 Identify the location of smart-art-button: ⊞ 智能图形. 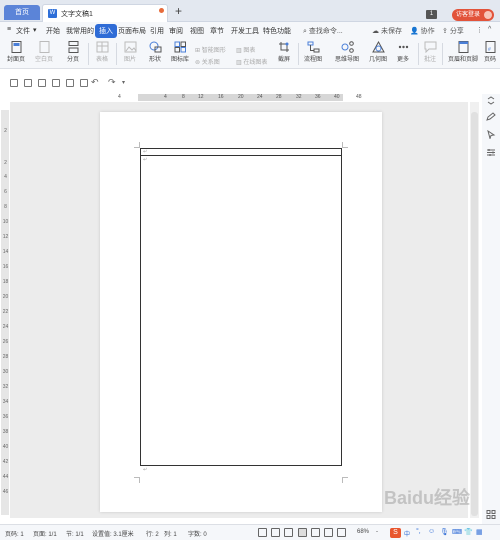
(210, 49).